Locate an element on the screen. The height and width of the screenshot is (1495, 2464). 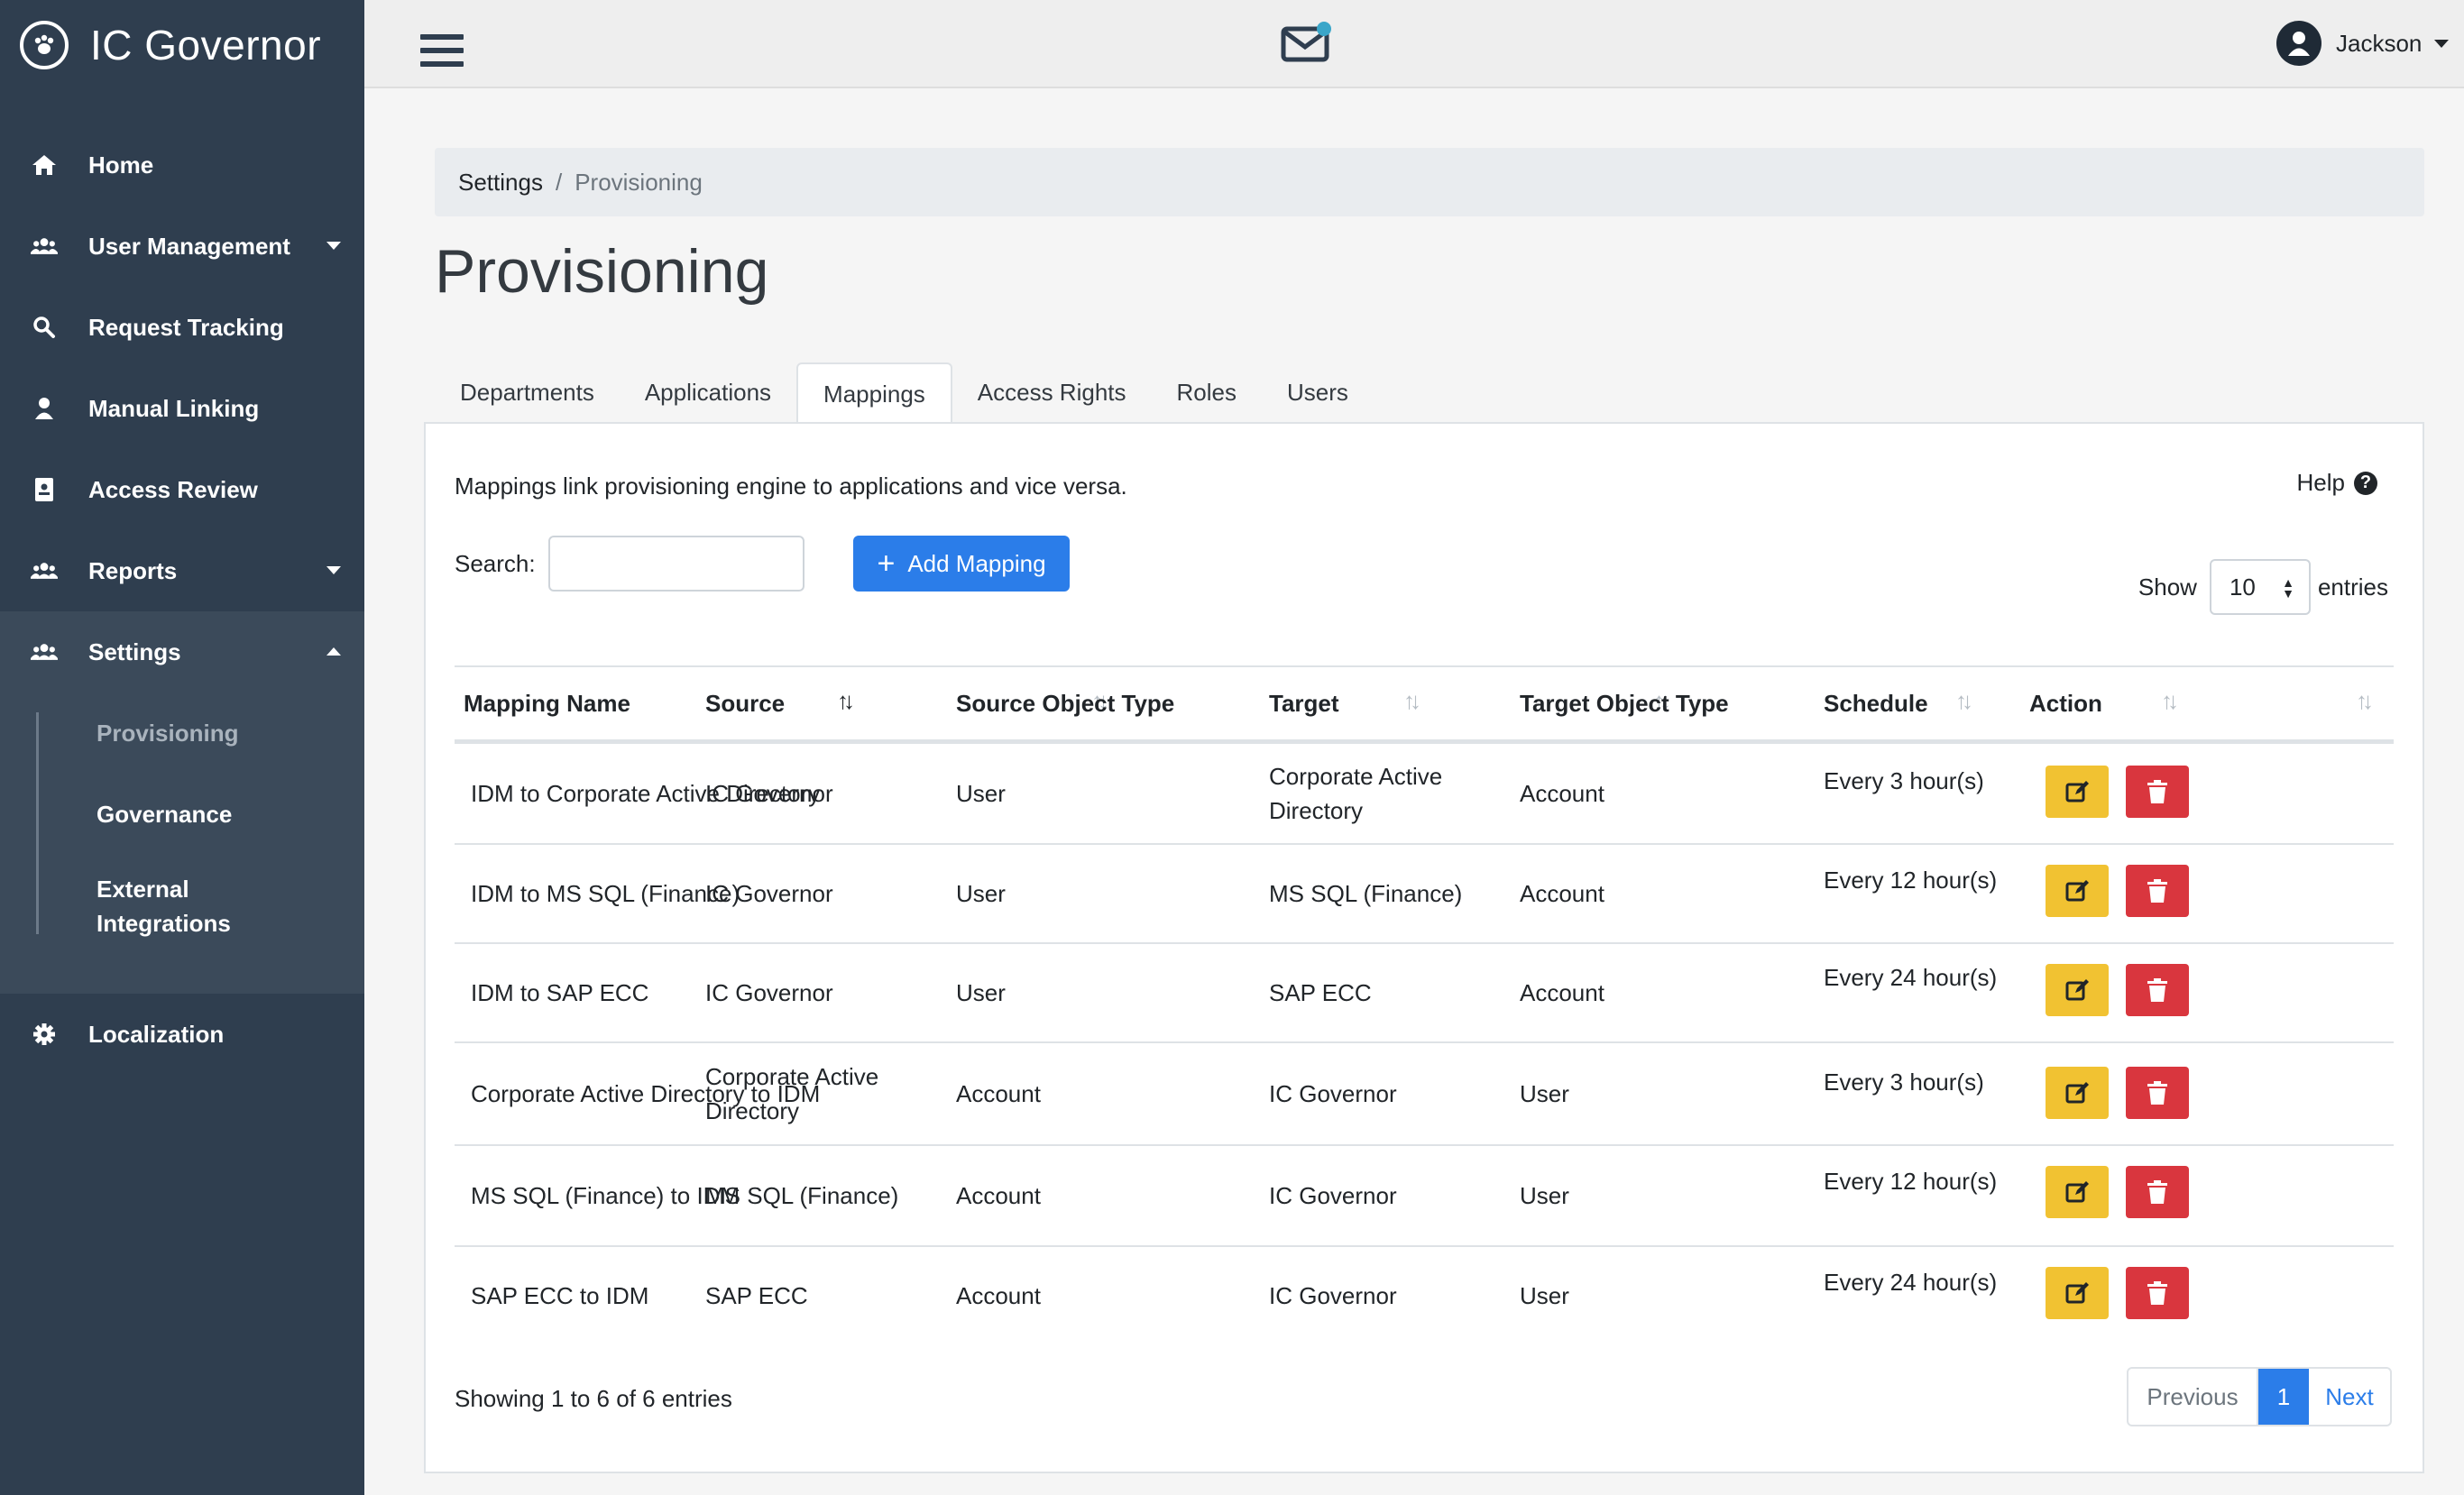
cell-target: MS SQL (Finance) is located at coordinates (1366, 894).